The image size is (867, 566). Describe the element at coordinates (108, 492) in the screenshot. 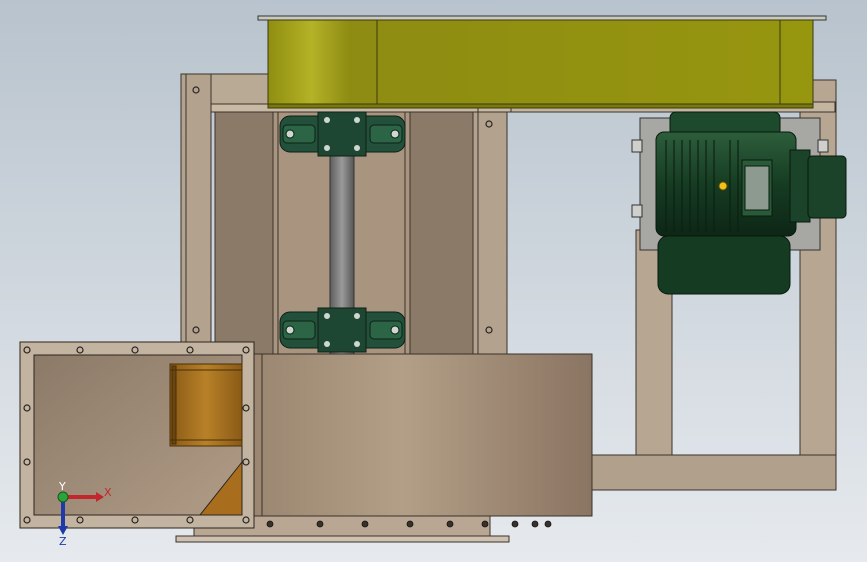

I see `axis-x-label: X` at that location.